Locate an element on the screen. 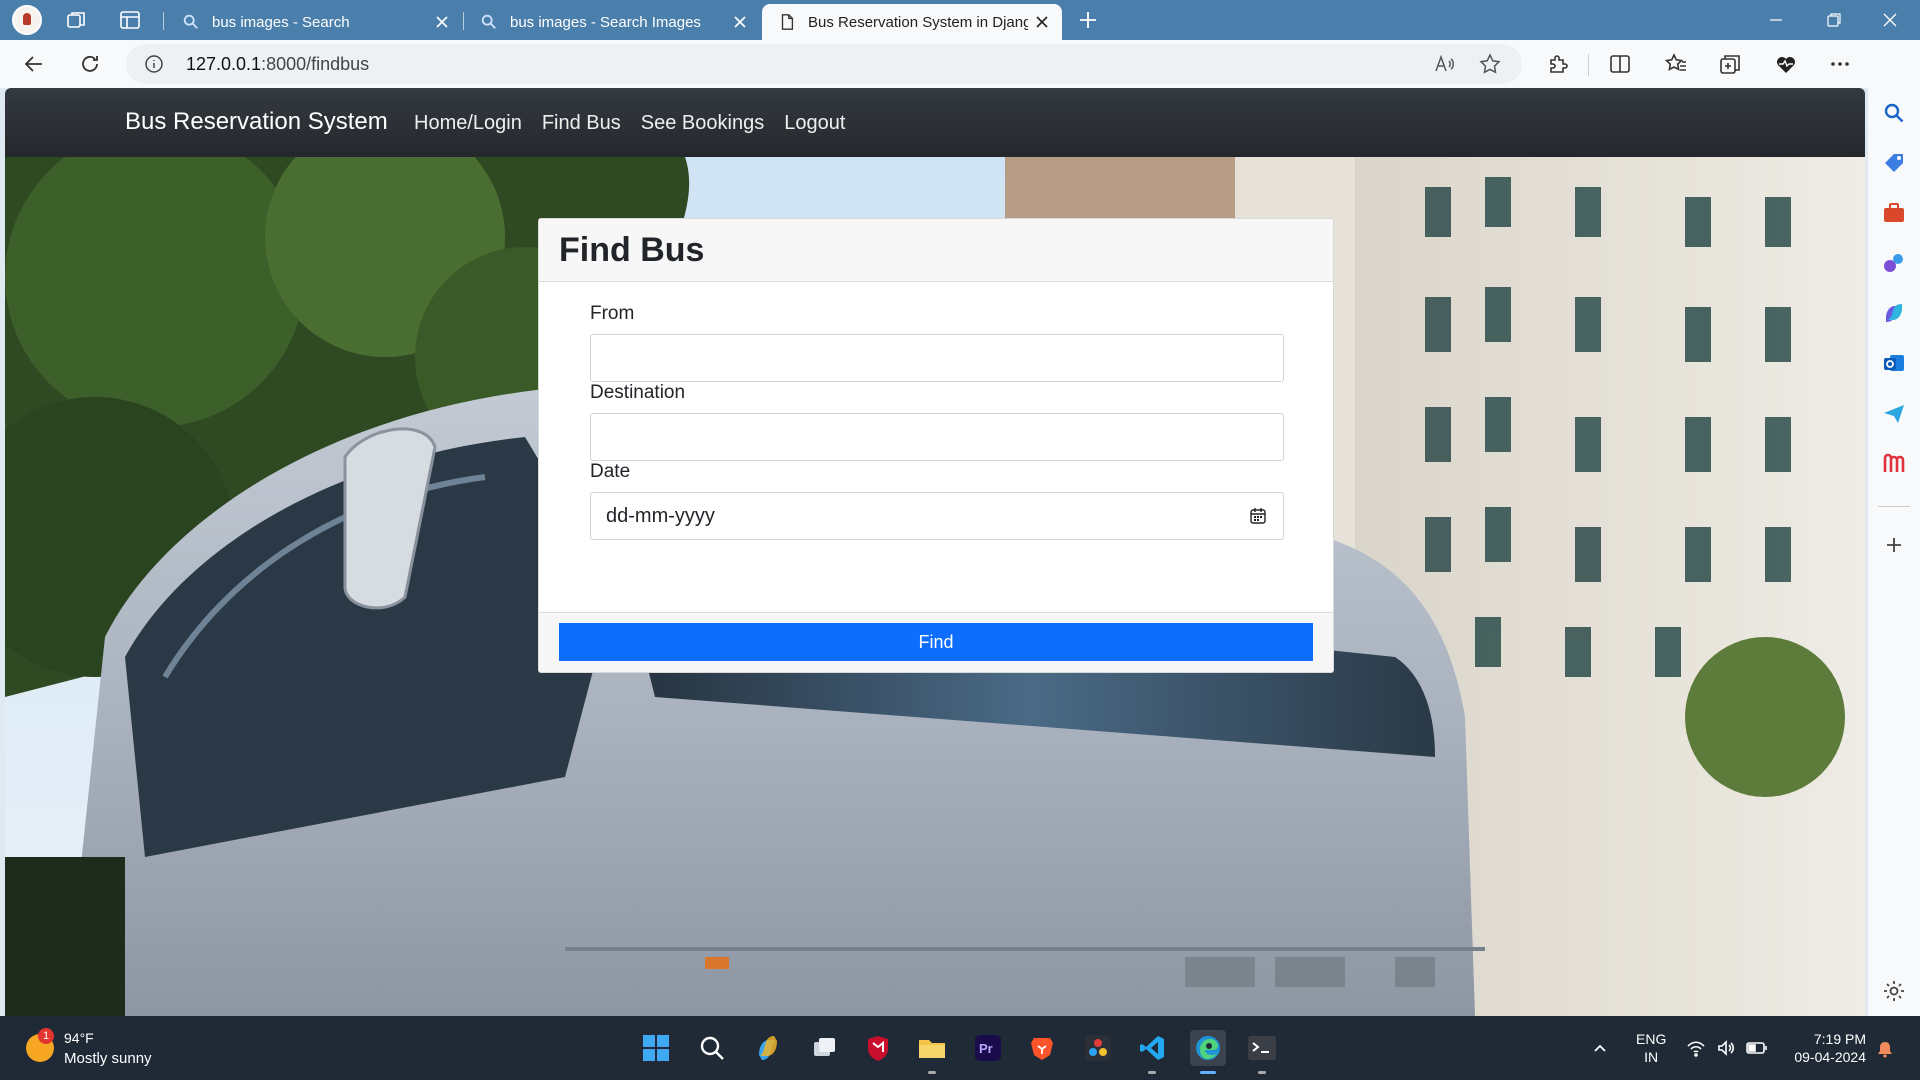 The height and width of the screenshot is (1080, 1920). file-explorer-button is located at coordinates (932, 1052).